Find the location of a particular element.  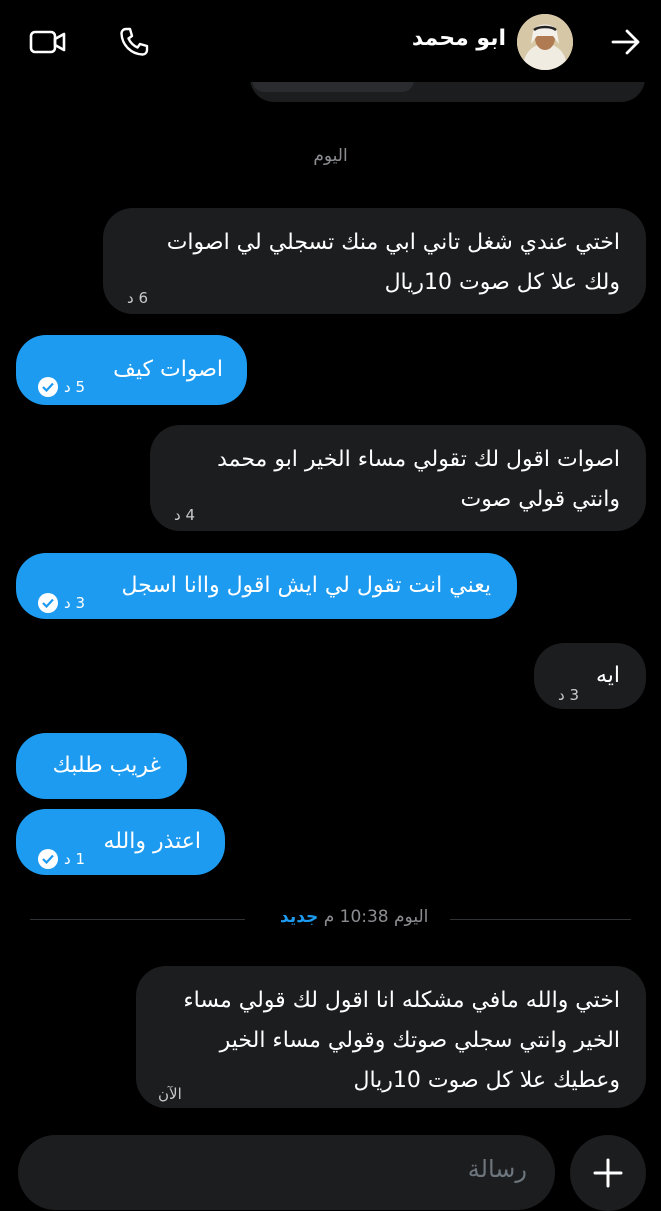

new-messages-separator: اليوم 10:38 م جديد is located at coordinates (330, 920).